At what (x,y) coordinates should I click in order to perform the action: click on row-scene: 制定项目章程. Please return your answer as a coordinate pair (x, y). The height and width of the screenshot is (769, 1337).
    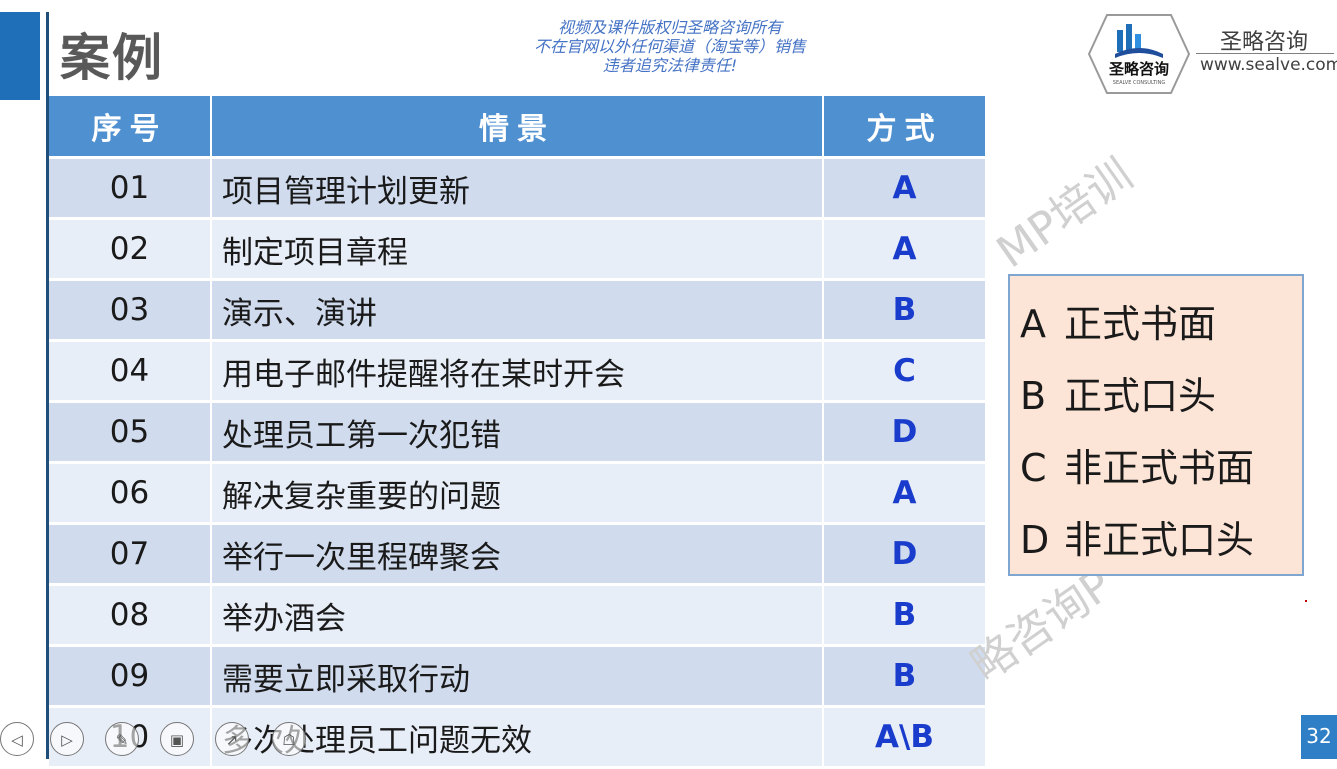
    Looking at the image, I should click on (517, 249).